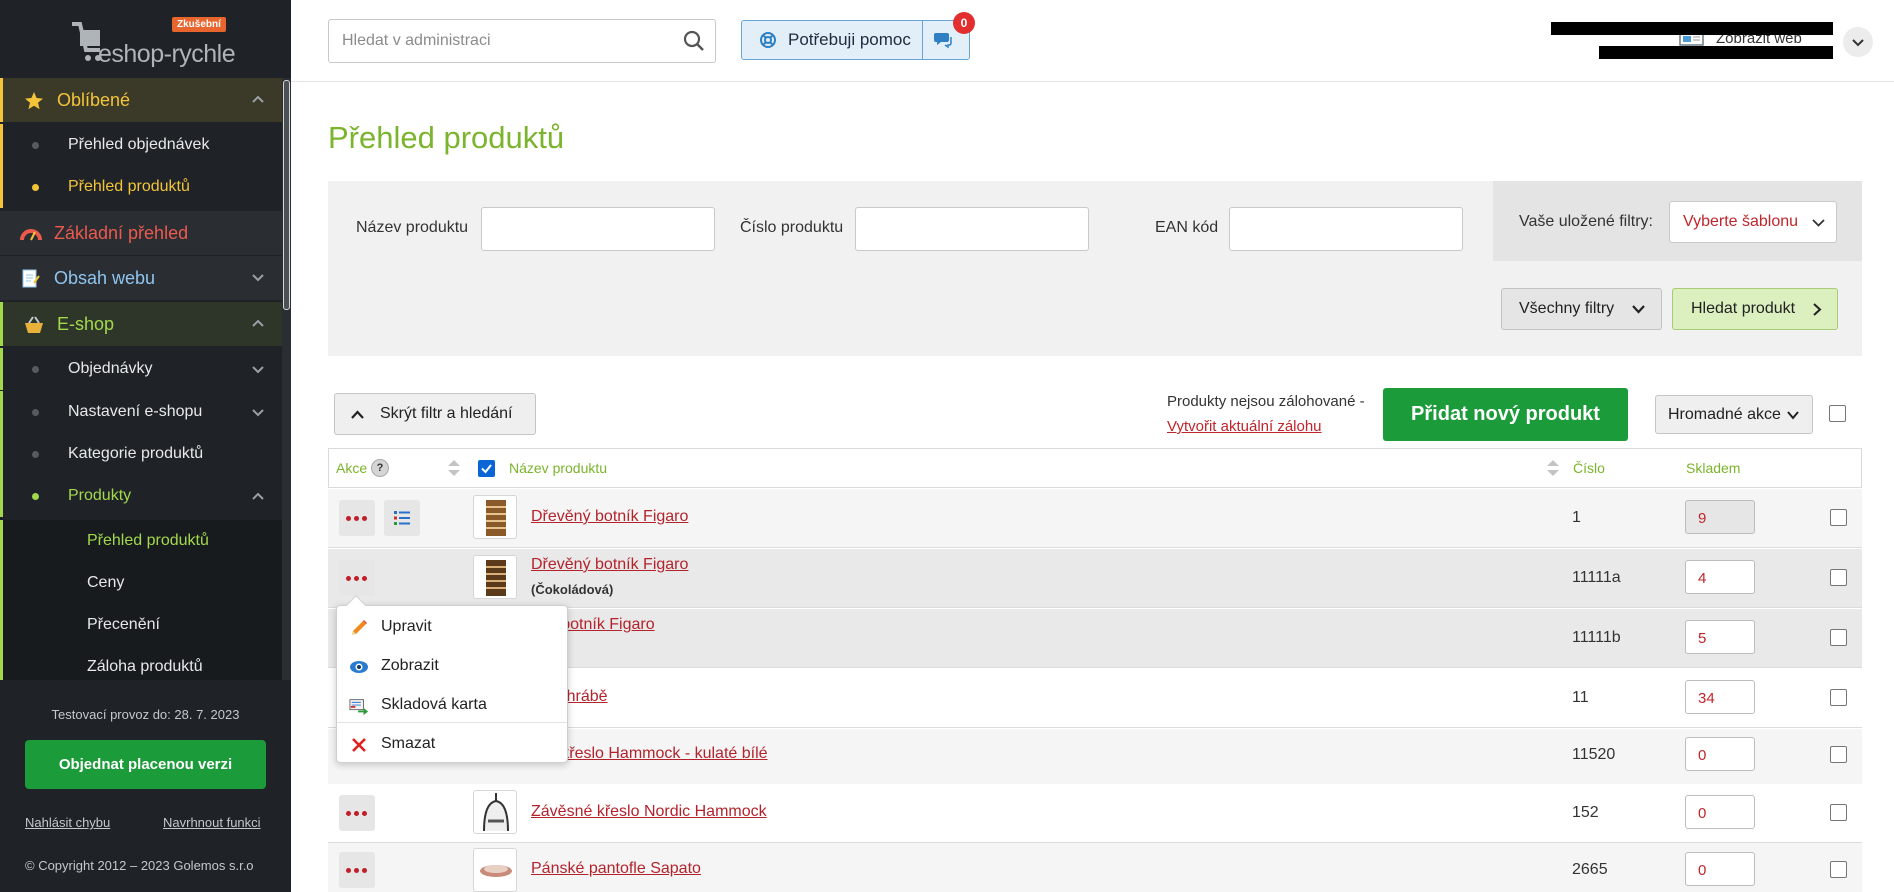 This screenshot has width=1894, height=892. I want to click on template-select: Vyberte šablonu, so click(1753, 222).